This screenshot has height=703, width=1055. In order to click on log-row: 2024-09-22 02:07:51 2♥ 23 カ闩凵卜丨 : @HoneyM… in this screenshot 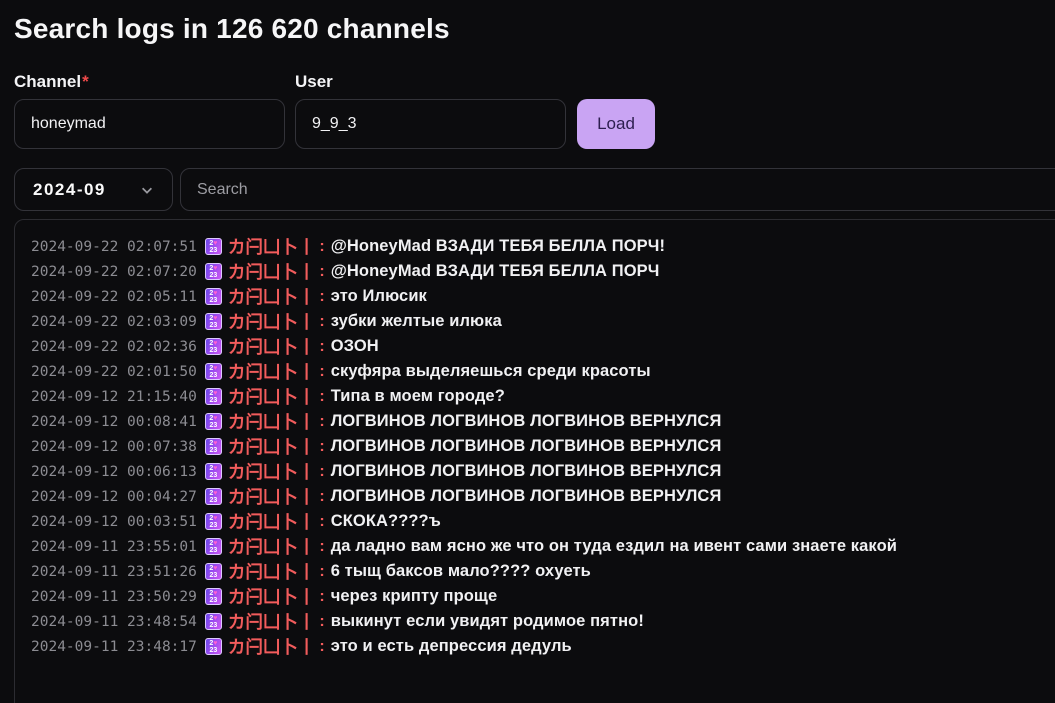, I will do `click(543, 246)`.